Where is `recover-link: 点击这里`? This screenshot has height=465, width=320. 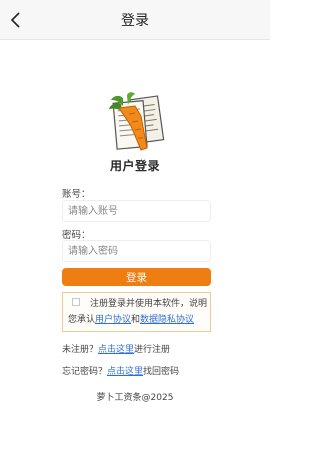 recover-link: 点击这里 is located at coordinates (125, 372).